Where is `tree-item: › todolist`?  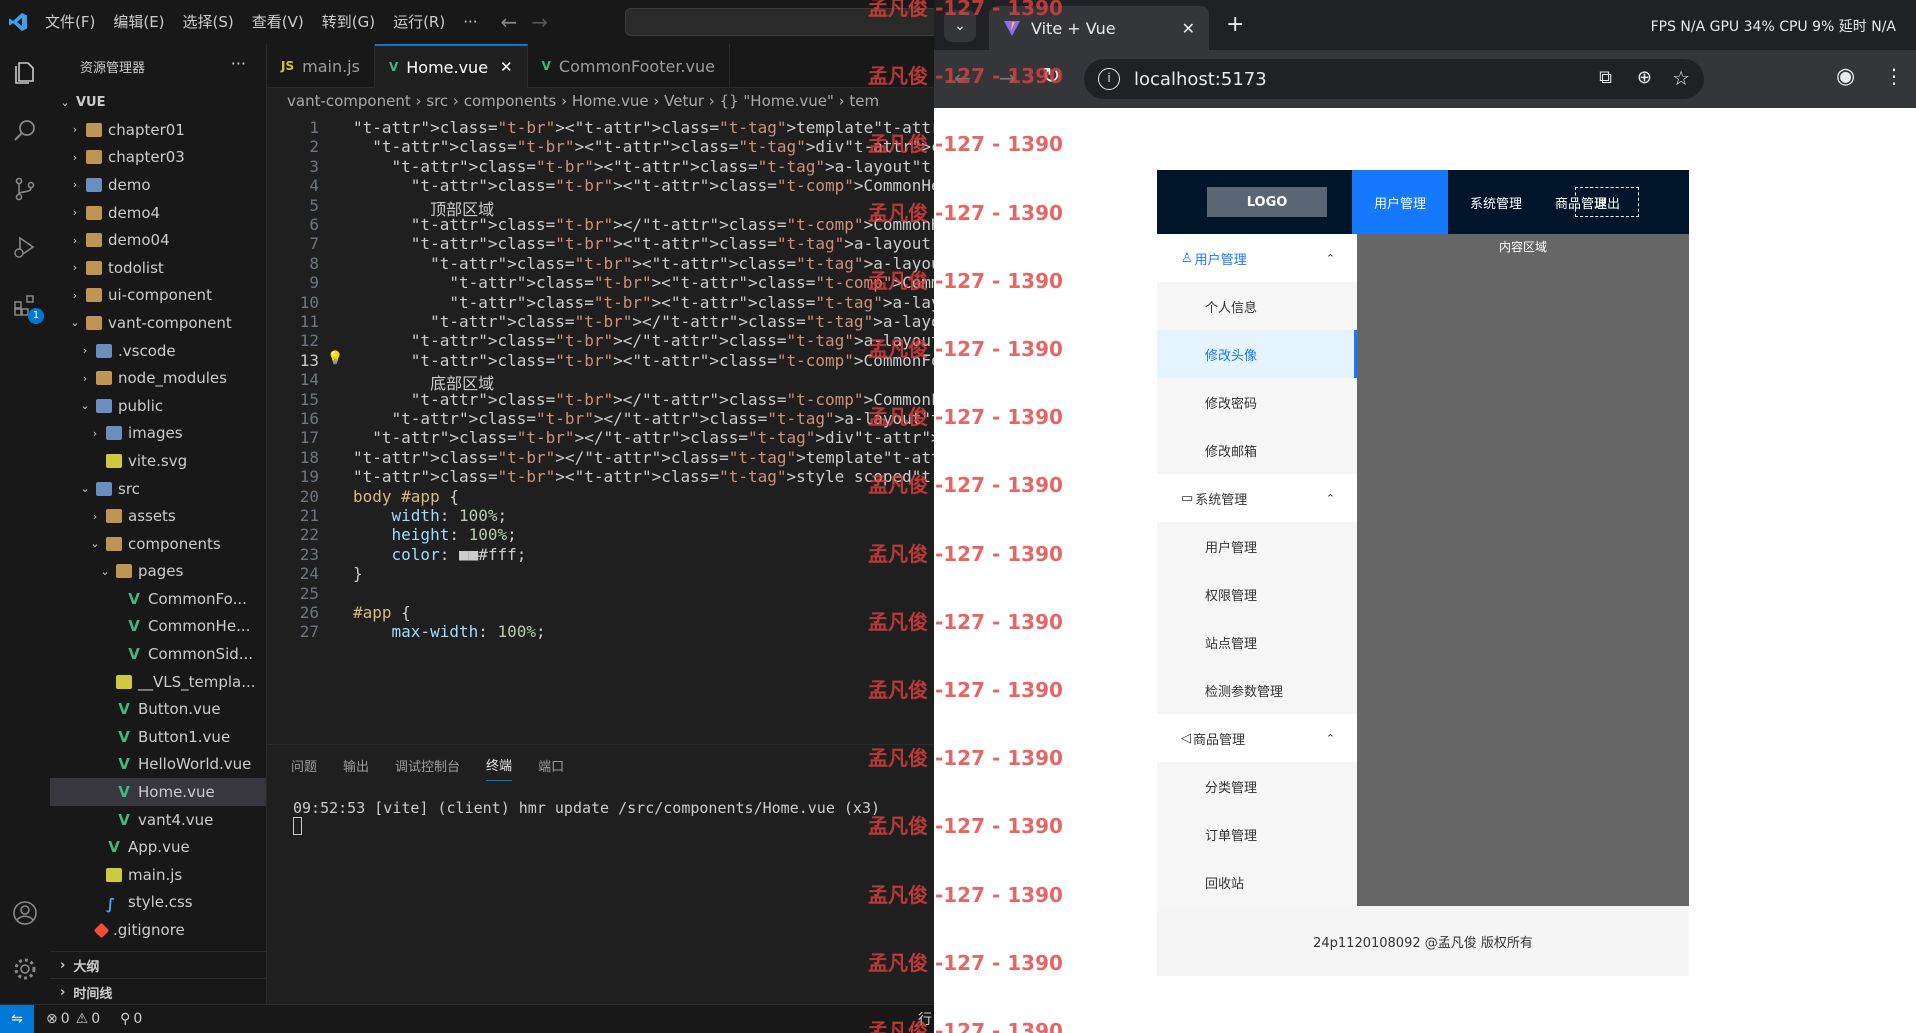 tree-item: › todolist is located at coordinates (158, 268).